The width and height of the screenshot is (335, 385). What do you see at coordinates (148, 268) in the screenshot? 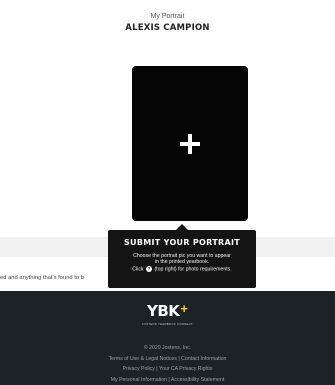
I see `info-icon: ?` at bounding box center [148, 268].